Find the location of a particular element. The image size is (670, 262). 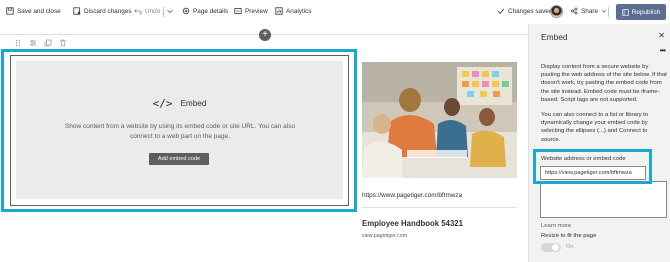

page-details-button: Page details is located at coordinates (205, 11).